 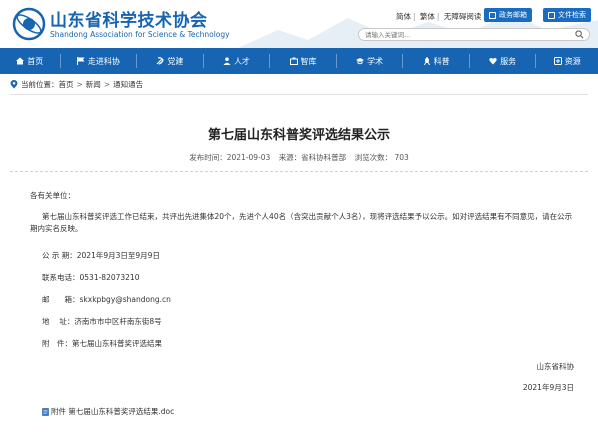 I want to click on link-accessibility: 无障碍阅读, so click(x=463, y=16).